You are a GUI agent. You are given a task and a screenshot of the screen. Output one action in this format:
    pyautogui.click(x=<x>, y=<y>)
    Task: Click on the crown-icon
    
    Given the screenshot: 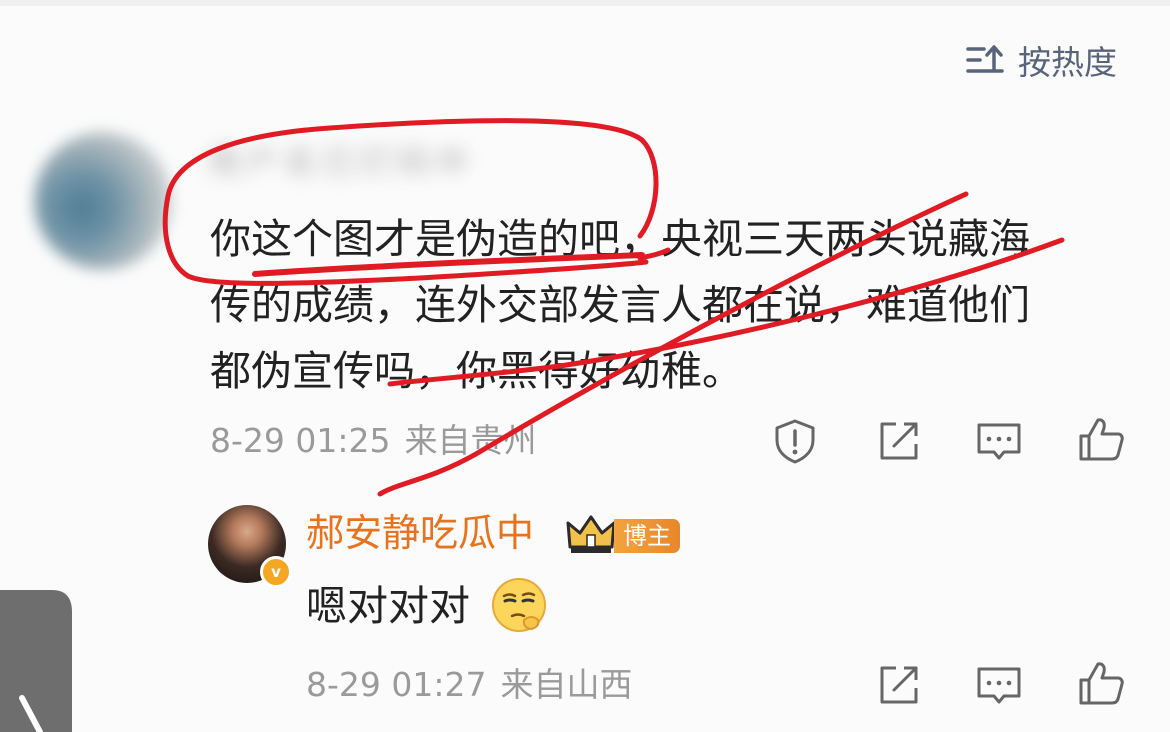 What is the action you would take?
    pyautogui.click(x=591, y=534)
    